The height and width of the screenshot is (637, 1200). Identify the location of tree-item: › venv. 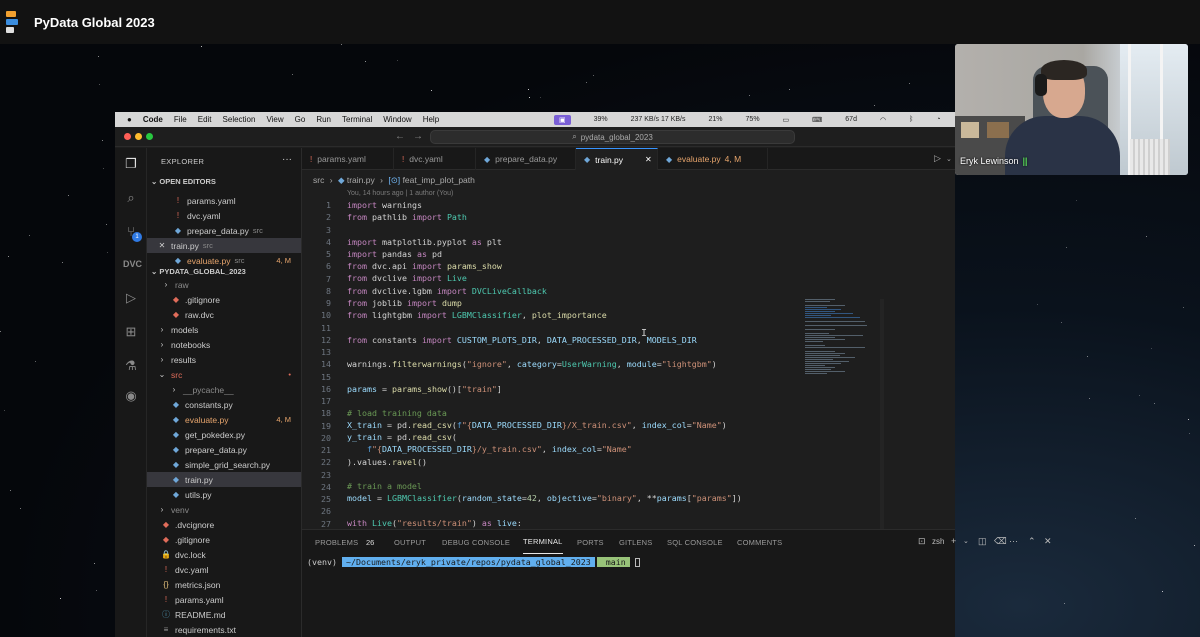
(224, 509).